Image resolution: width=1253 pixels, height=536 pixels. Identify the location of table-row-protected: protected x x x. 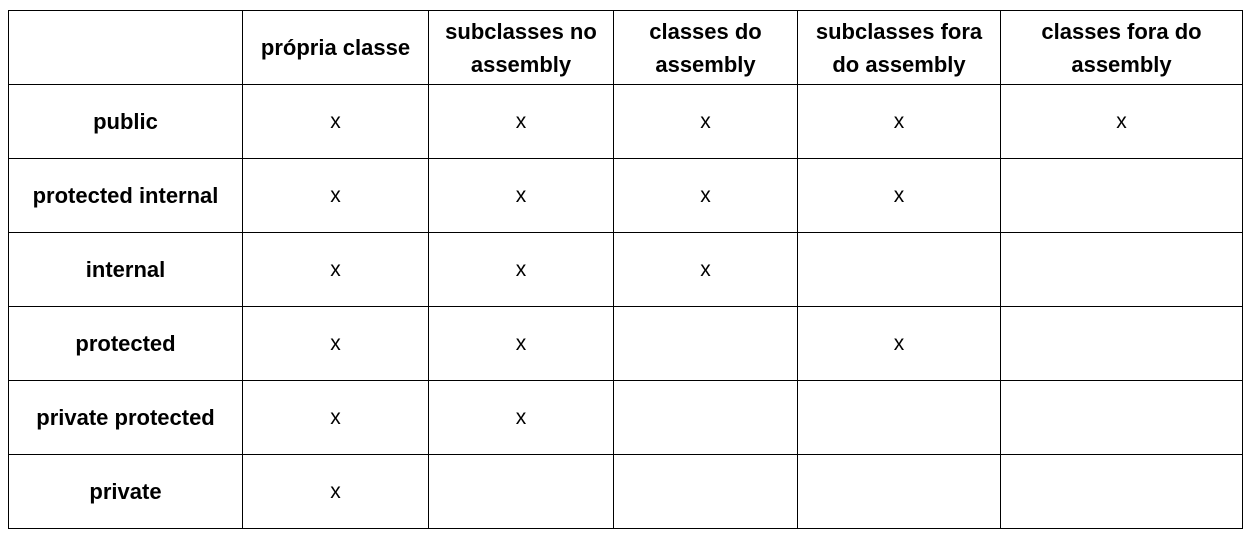
(625, 343).